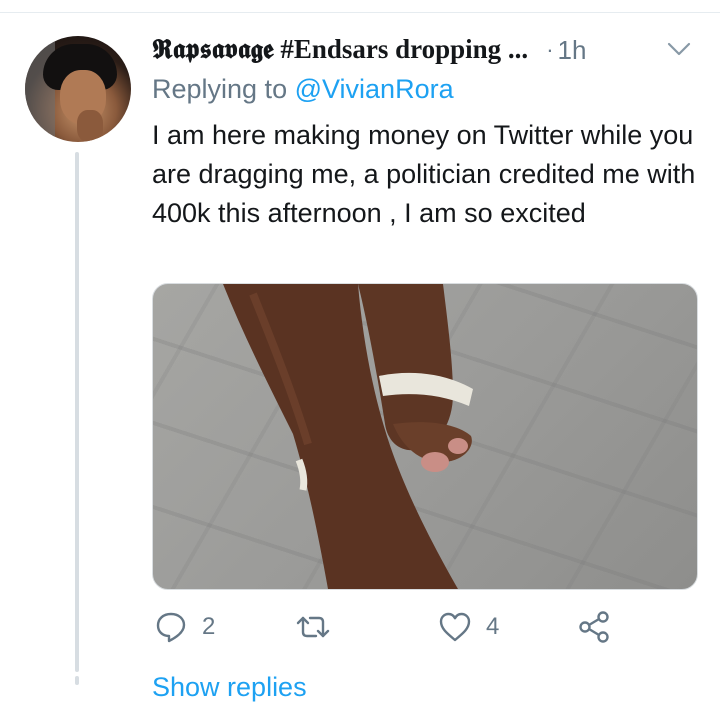  I want to click on show-replies-link: Show replies, so click(229, 687).